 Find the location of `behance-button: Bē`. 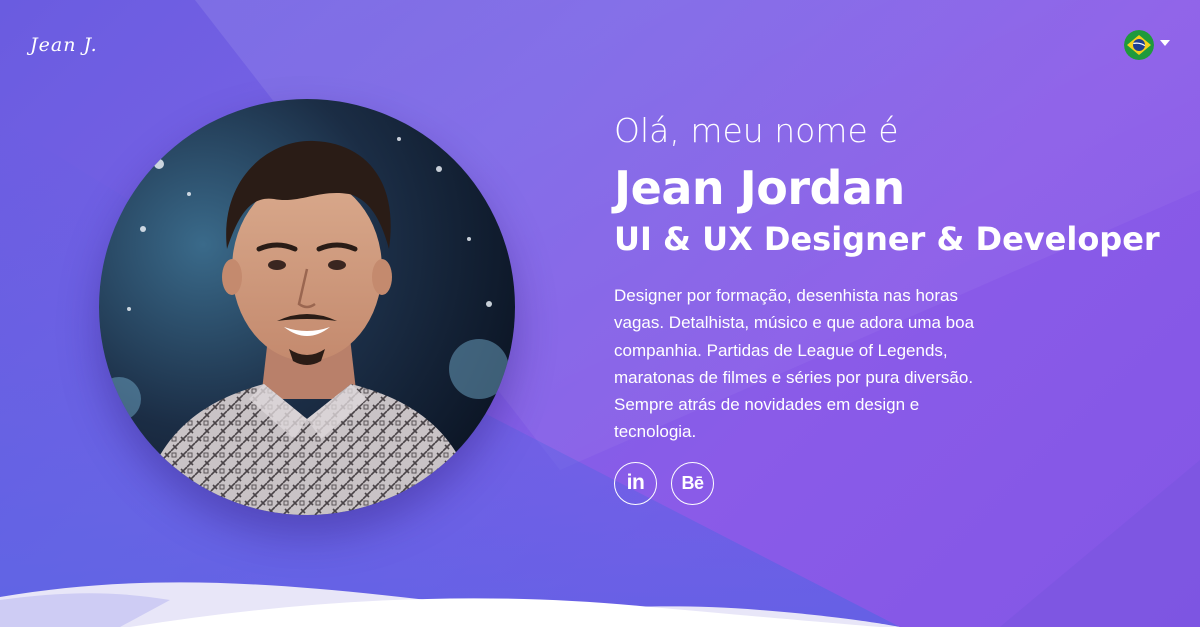

behance-button: Bē is located at coordinates (692, 483).